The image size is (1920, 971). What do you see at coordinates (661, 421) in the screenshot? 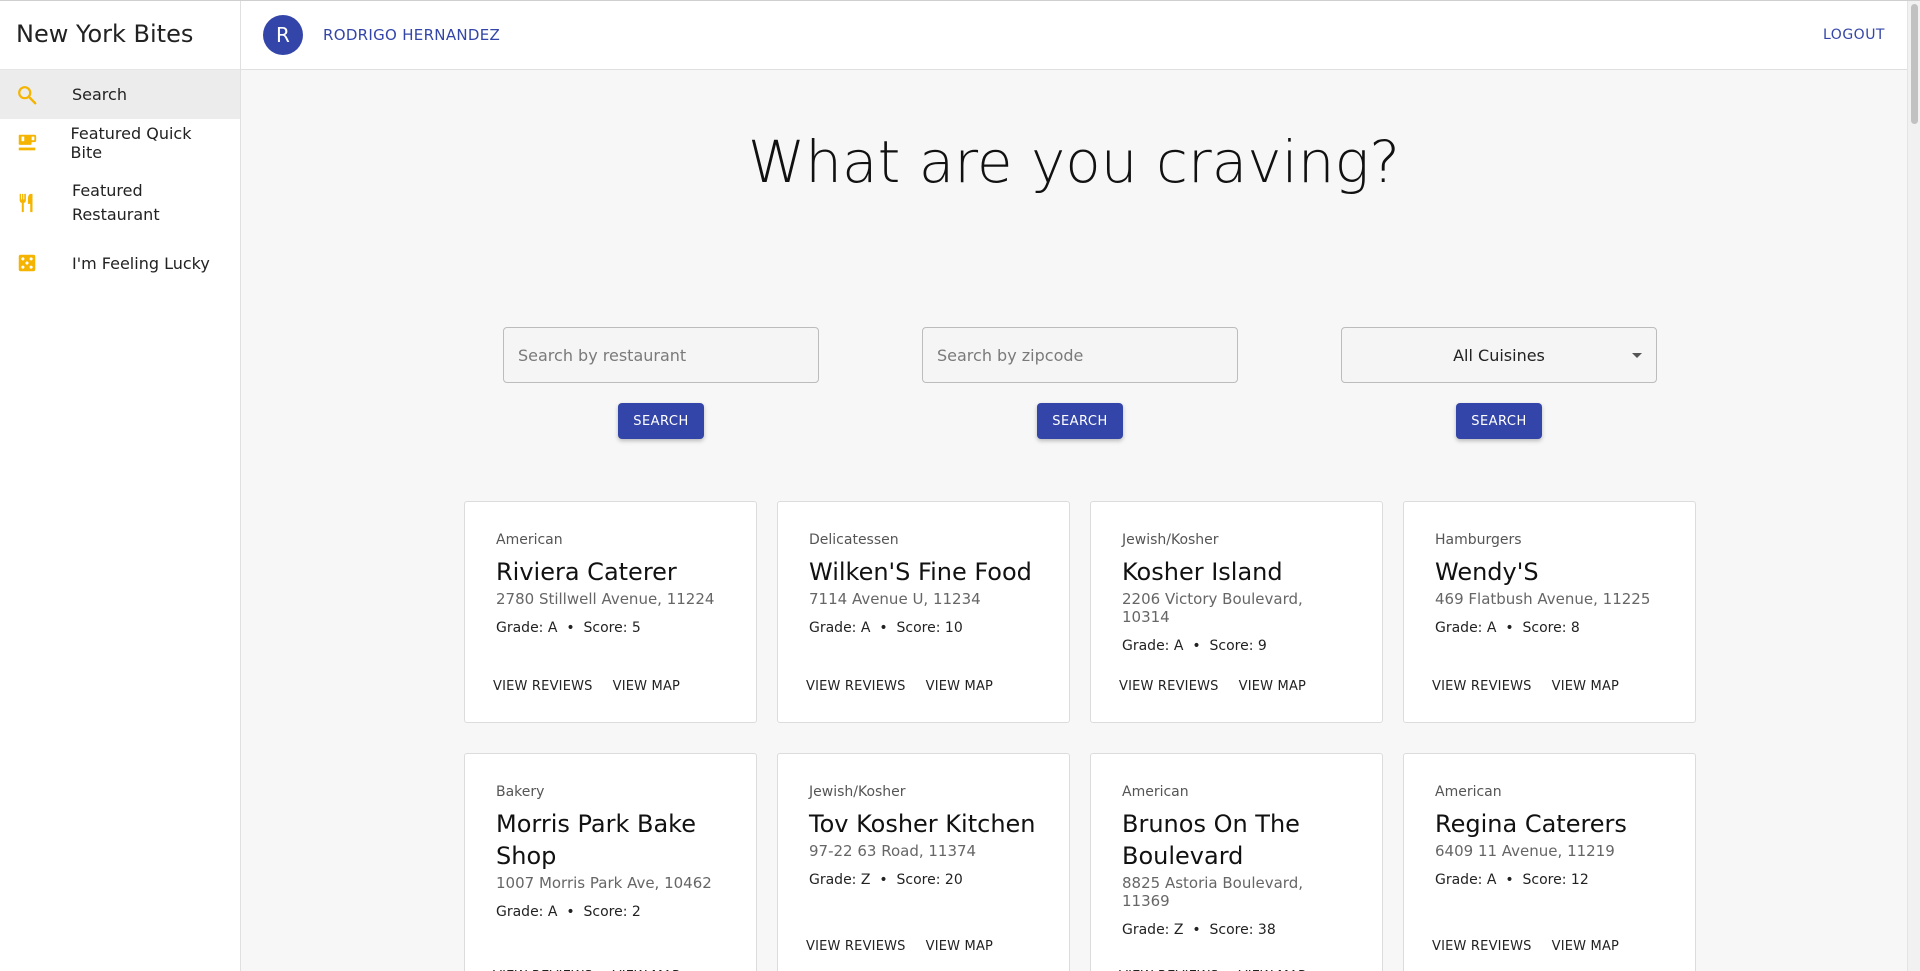
I see `restaurant-search-button: SEARCH` at bounding box center [661, 421].